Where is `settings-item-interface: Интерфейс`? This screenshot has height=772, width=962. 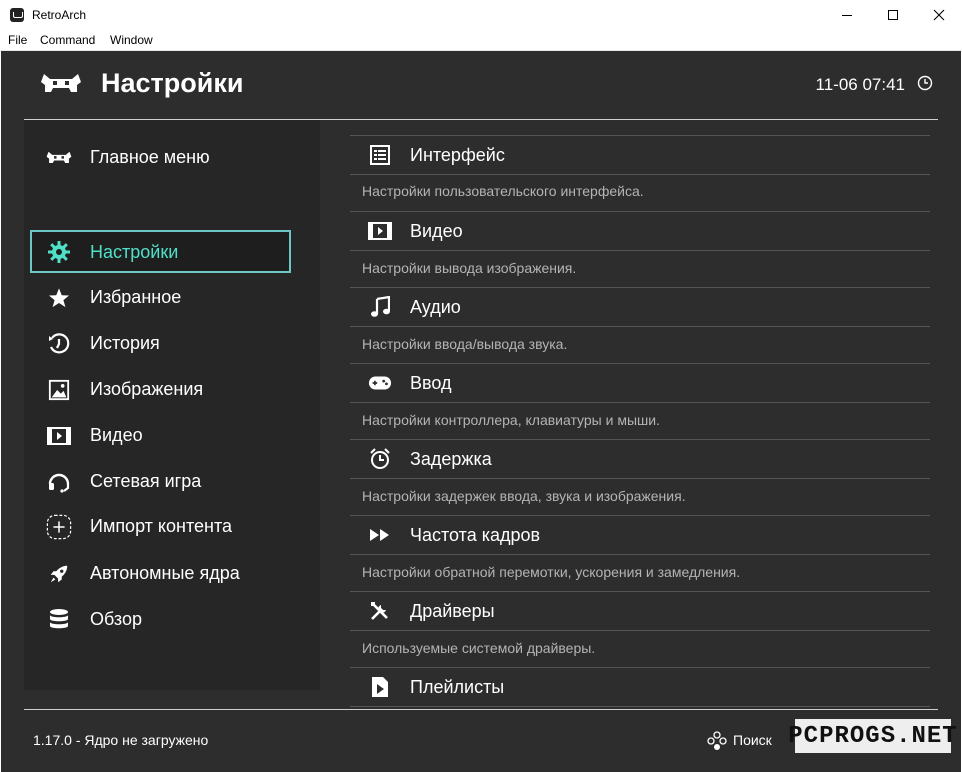
settings-item-interface: Интерфейс is located at coordinates (640, 155).